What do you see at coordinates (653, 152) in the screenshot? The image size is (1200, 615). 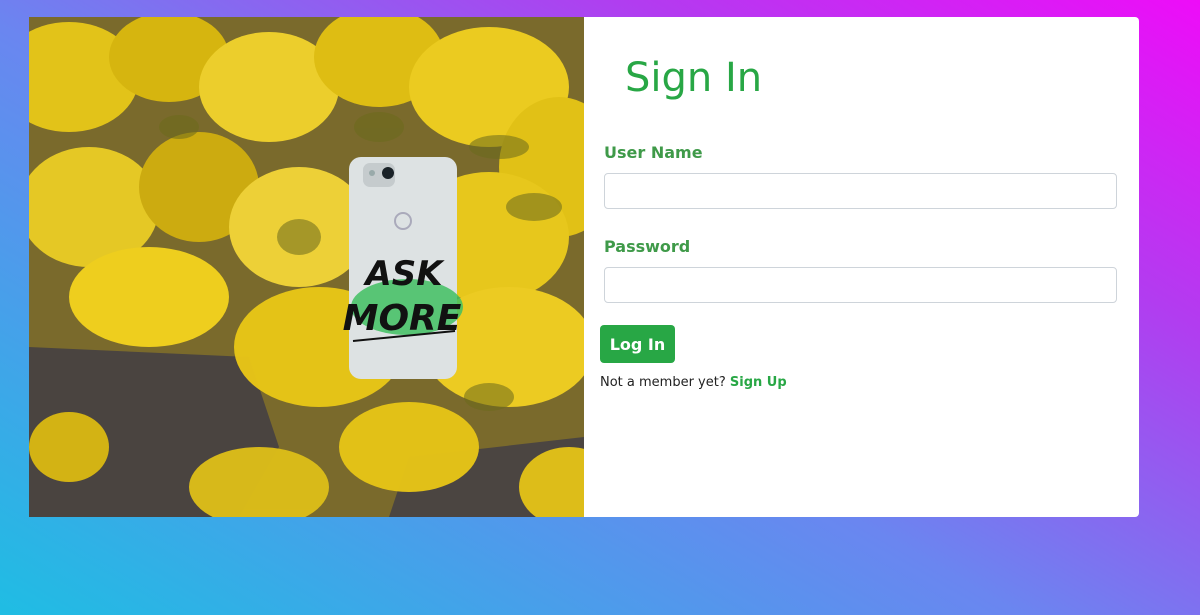 I see `username-label: User Name` at bounding box center [653, 152].